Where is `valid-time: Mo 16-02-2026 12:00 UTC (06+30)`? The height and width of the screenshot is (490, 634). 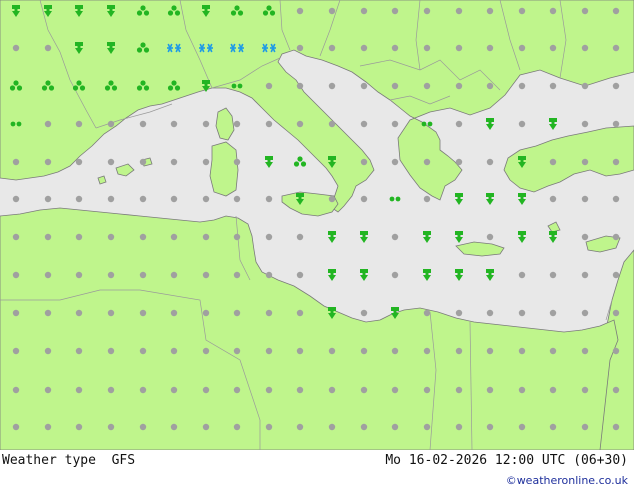
valid-time: Mo 16-02-2026 12:00 UTC (06+30) is located at coordinates (506, 460).